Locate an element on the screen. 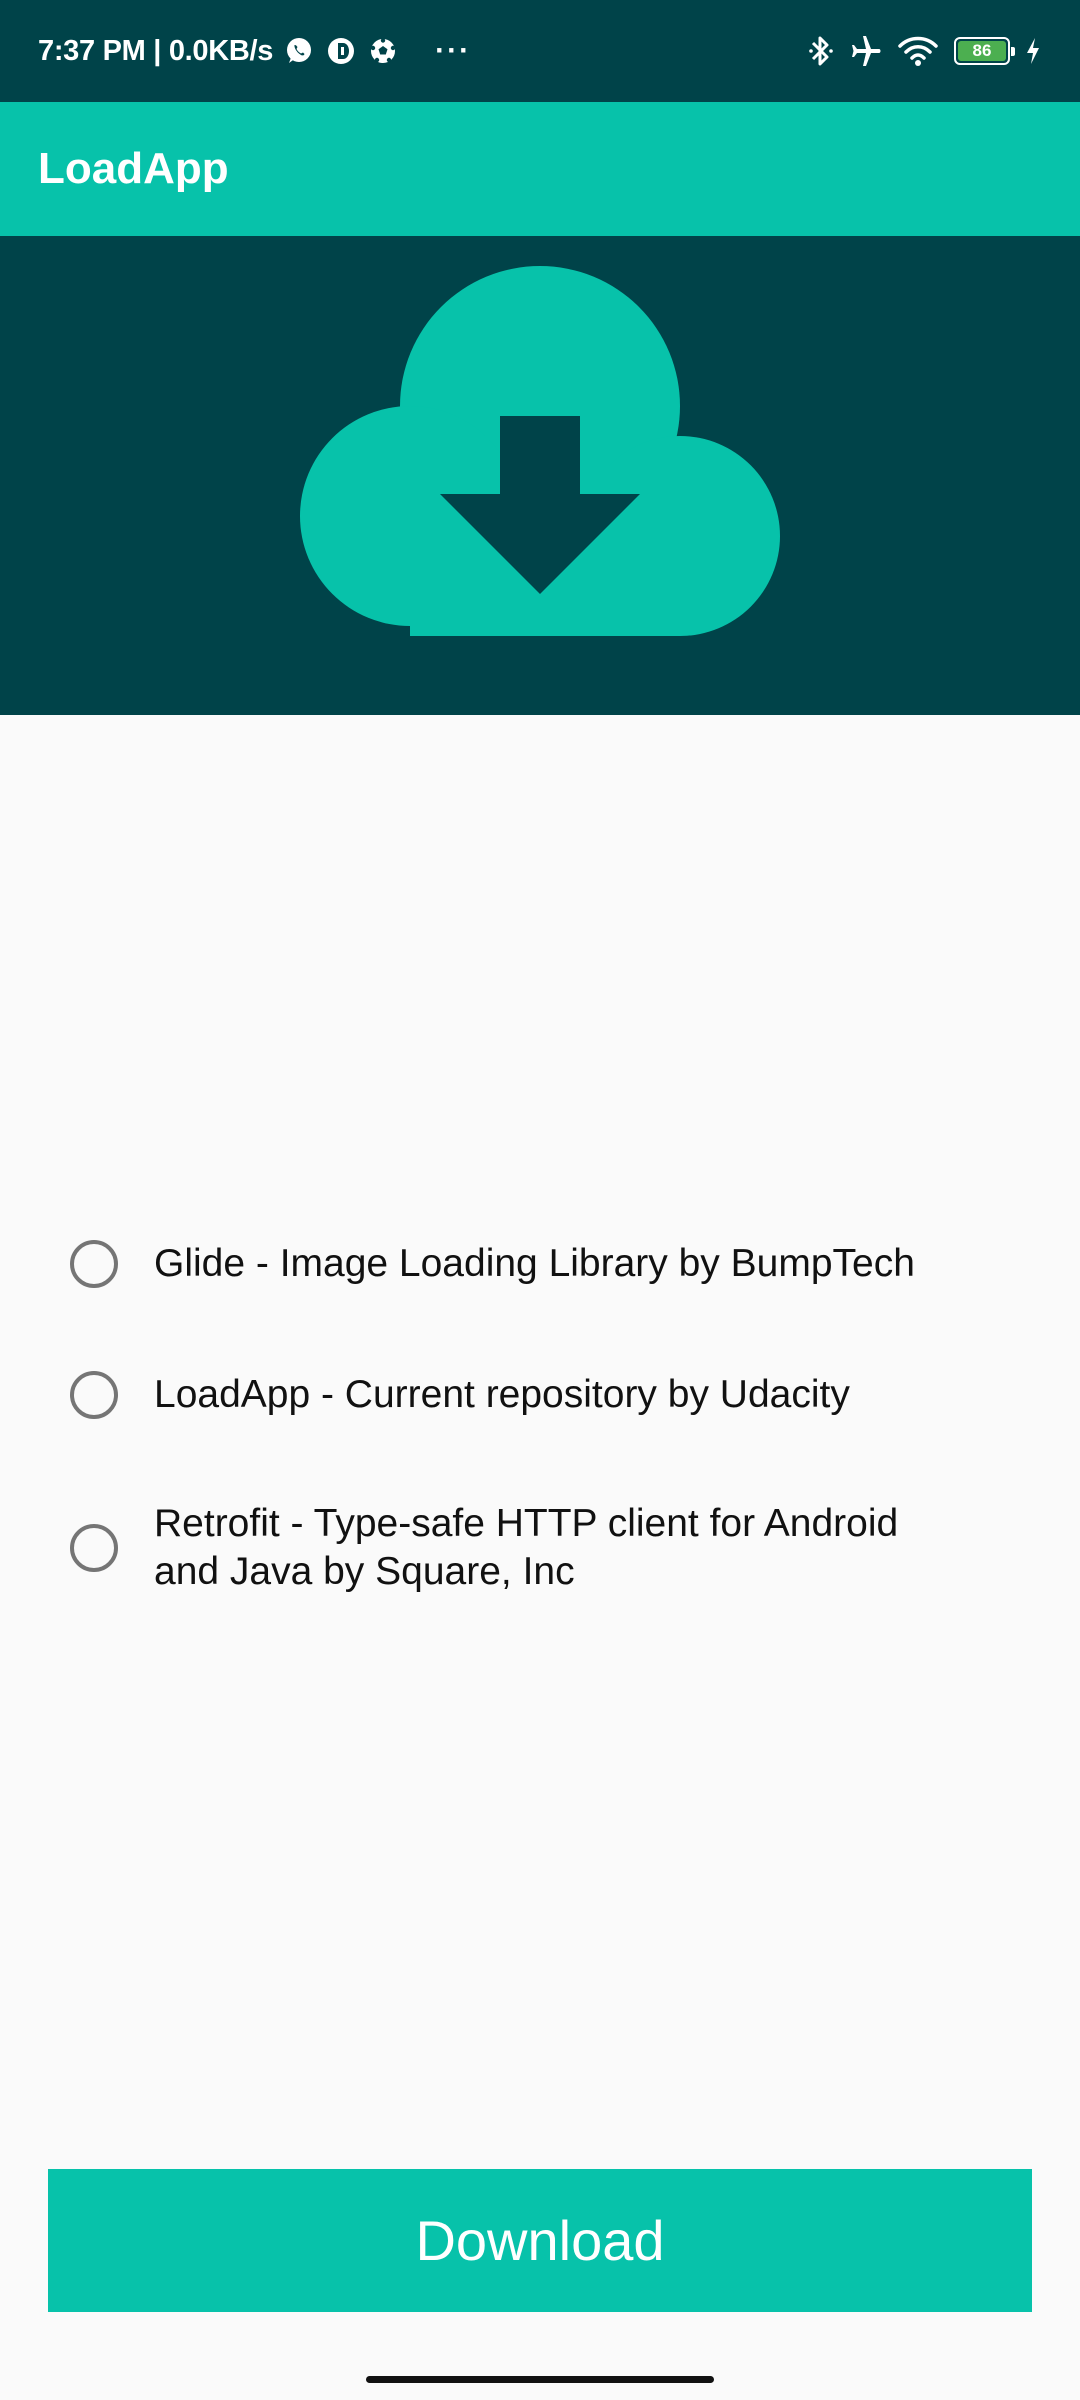 The width and height of the screenshot is (1080, 2400). app-notification-icon is located at coordinates (341, 51).